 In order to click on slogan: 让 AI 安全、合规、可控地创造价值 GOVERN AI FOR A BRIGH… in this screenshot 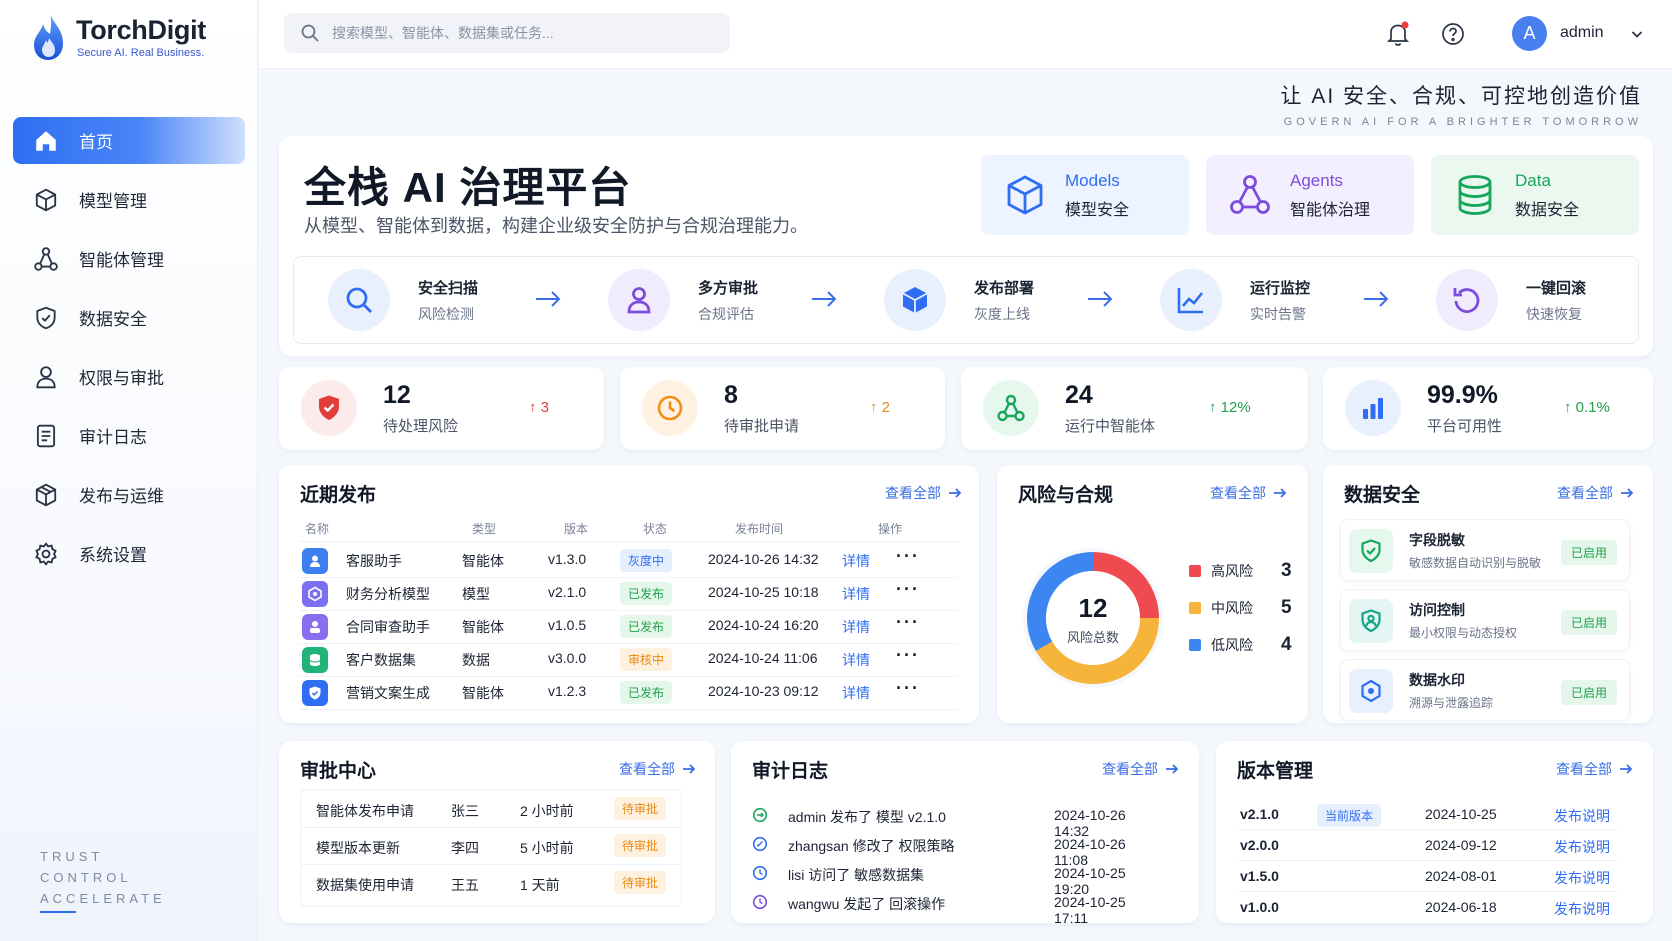, I will do `click(1461, 104)`.